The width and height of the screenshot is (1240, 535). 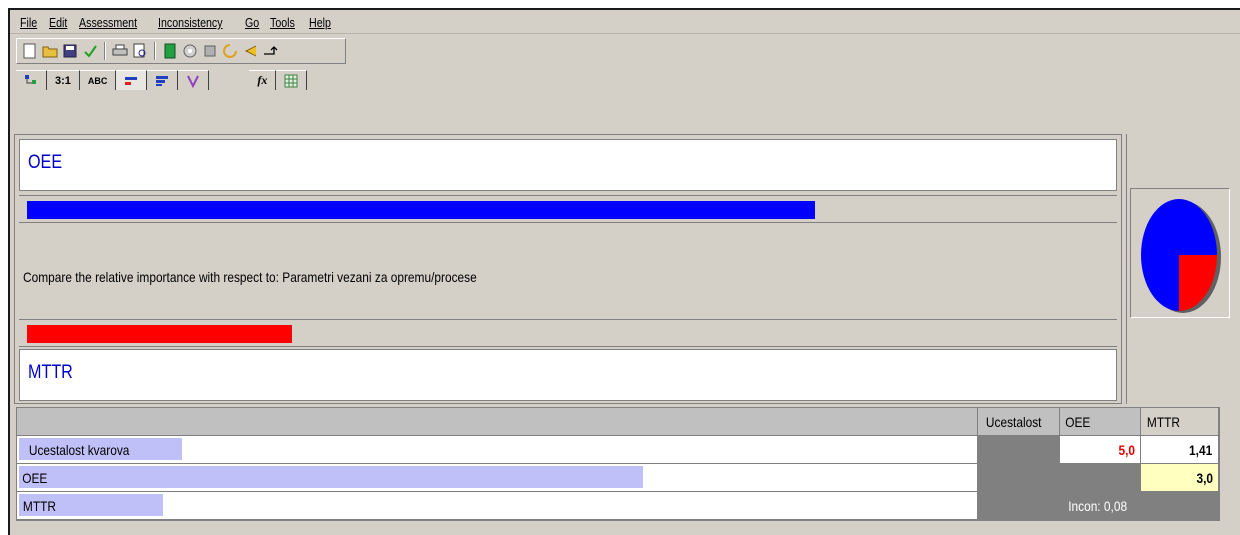 I want to click on grid-header-oee: OEE, so click(x=1100, y=422).